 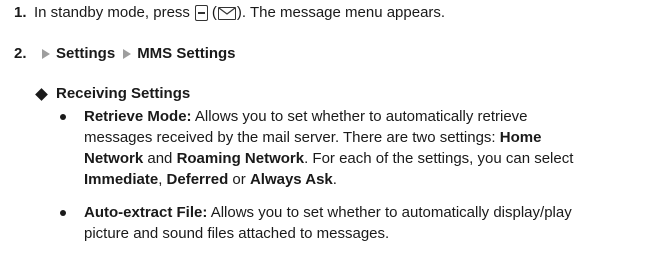 I want to click on step-1-number: 1., so click(x=20, y=12).